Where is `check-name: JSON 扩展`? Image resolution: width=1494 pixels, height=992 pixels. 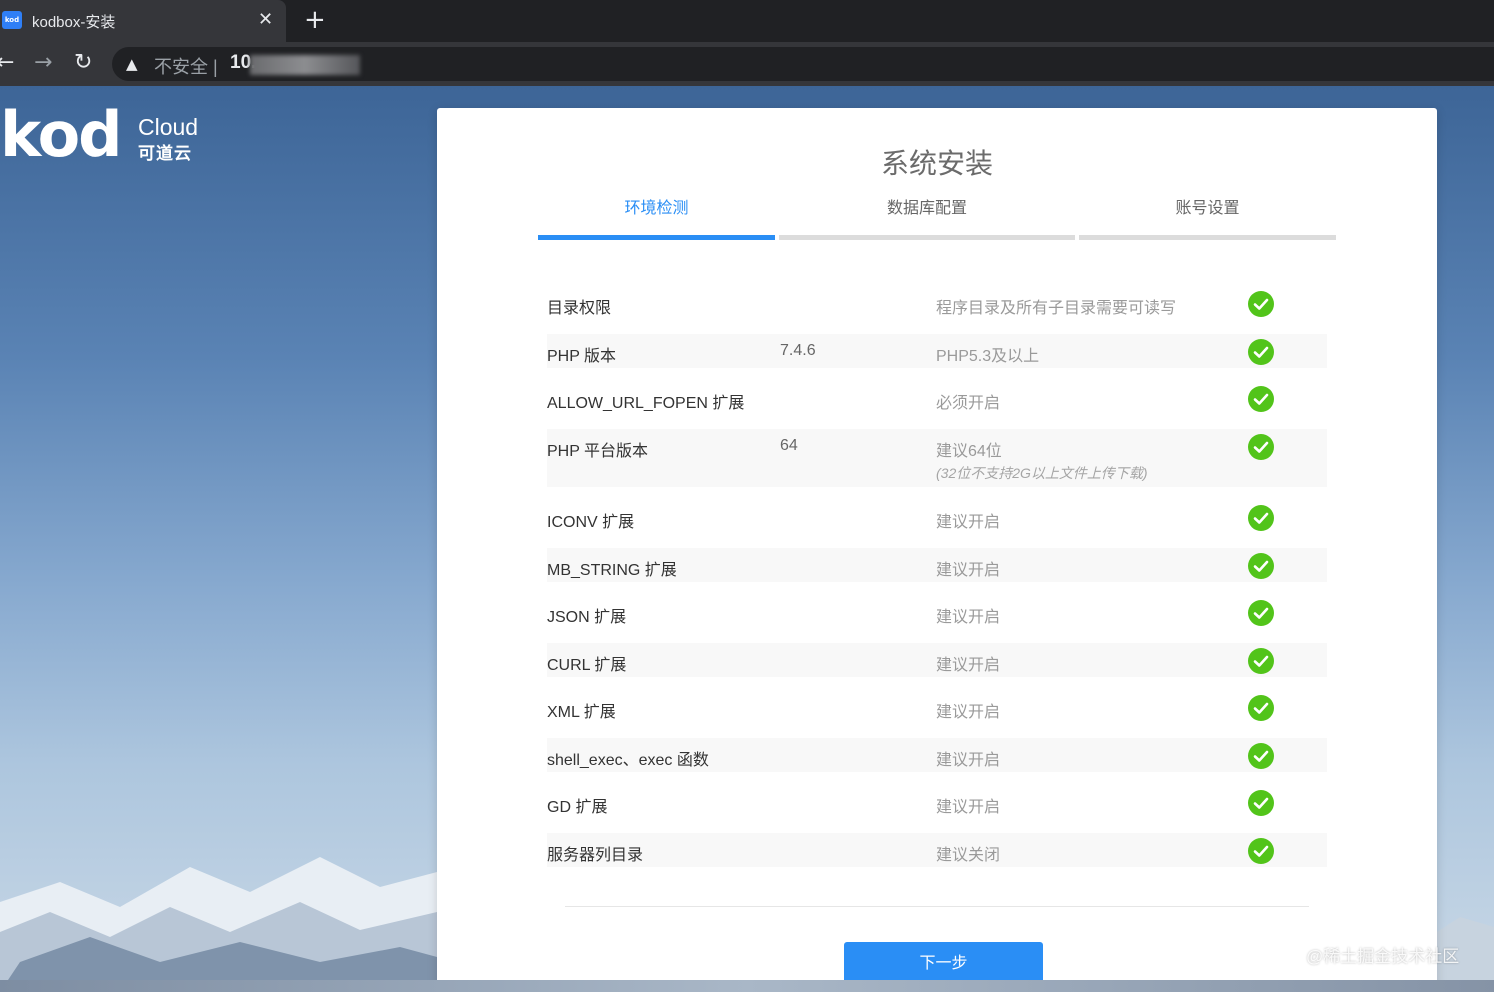
check-name: JSON 扩展 is located at coordinates (587, 617).